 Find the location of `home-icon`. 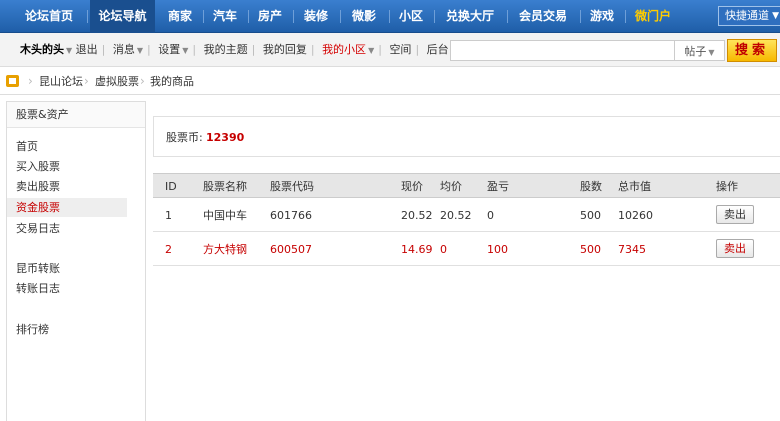

home-icon is located at coordinates (12, 81).